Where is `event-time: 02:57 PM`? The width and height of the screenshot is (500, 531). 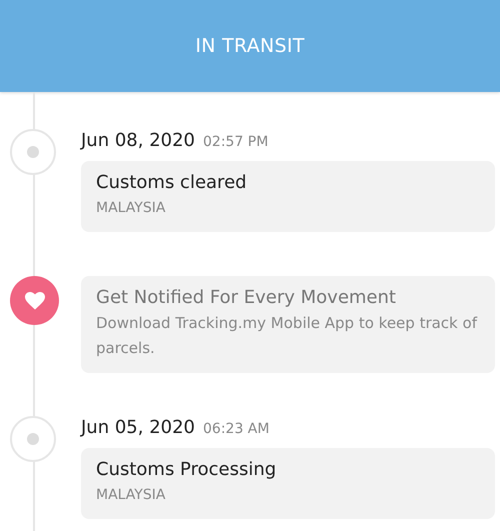 event-time: 02:57 PM is located at coordinates (235, 142).